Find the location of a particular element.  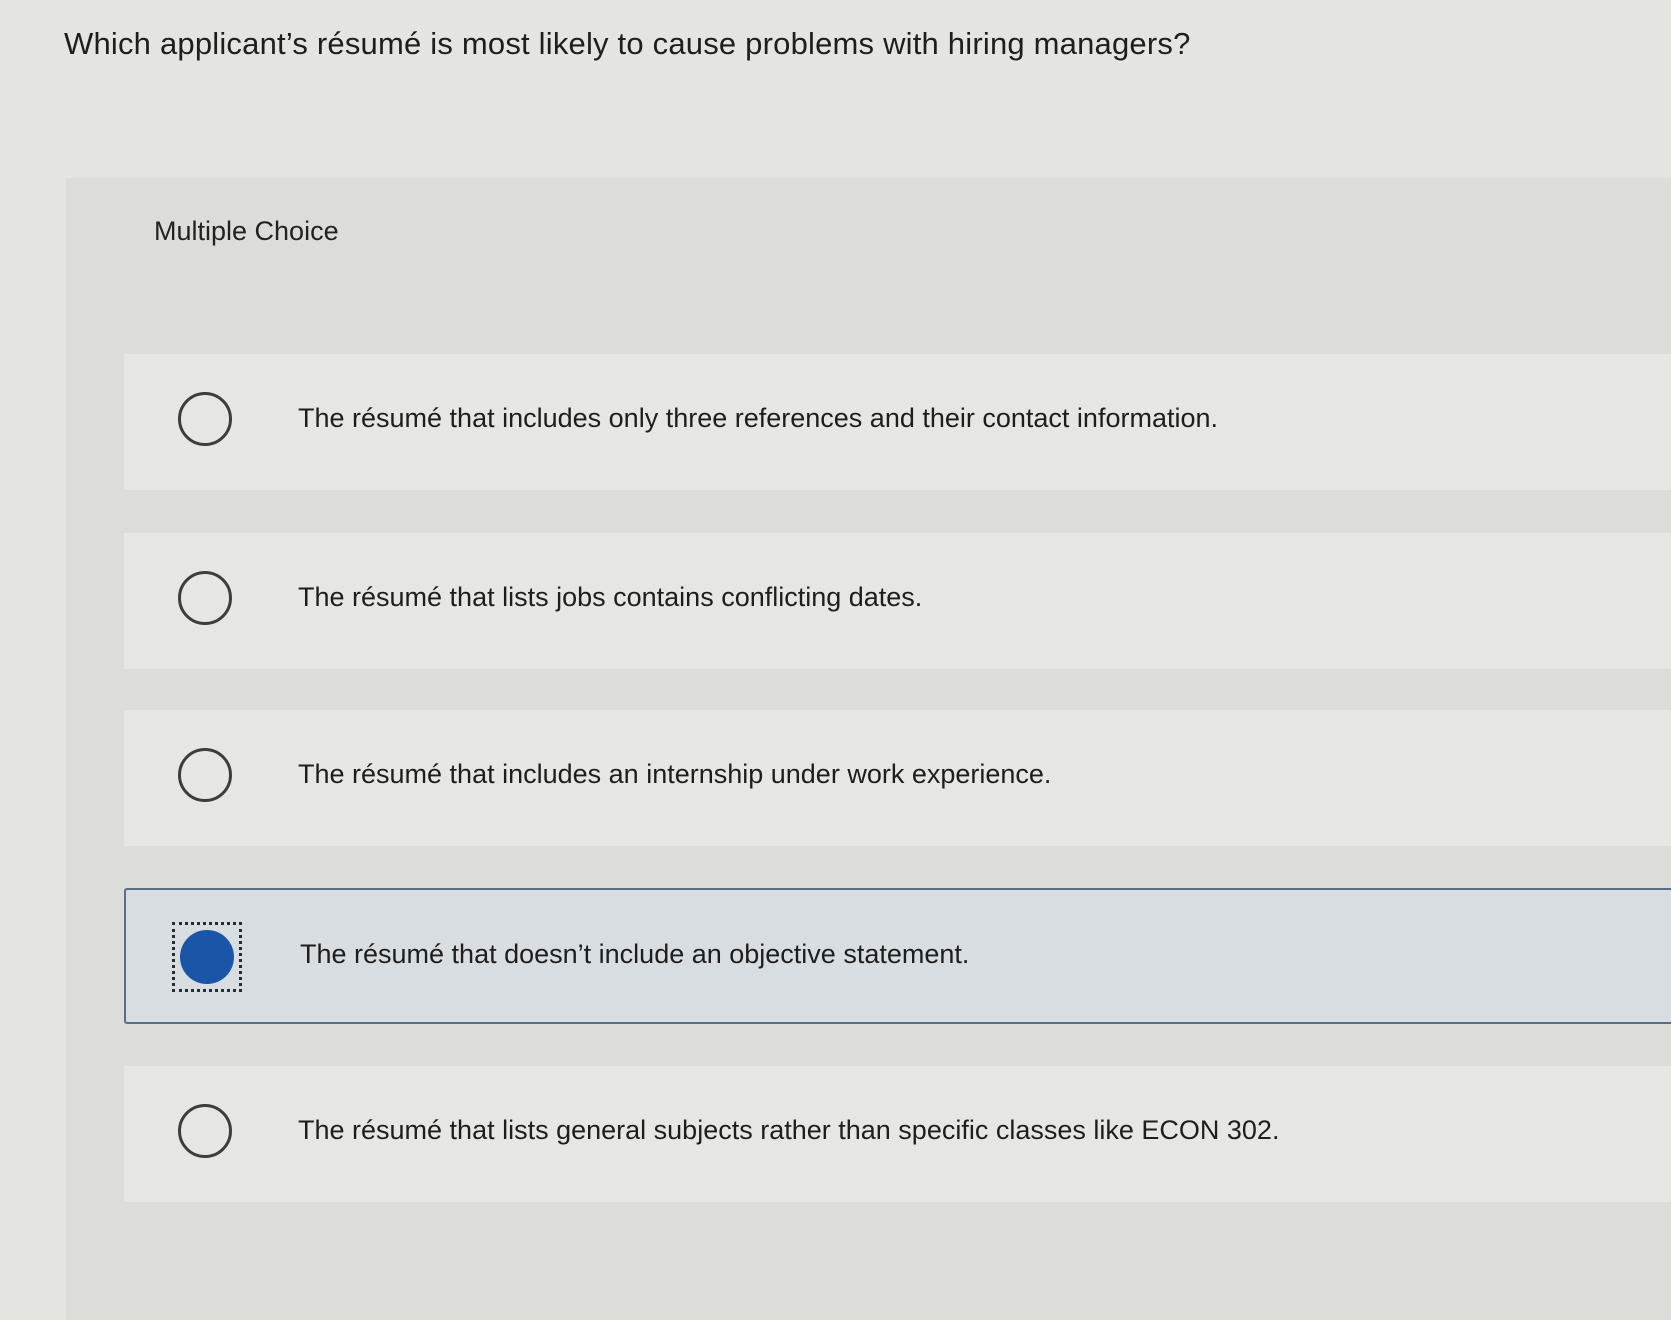

radio-selected-dot is located at coordinates (207, 957).